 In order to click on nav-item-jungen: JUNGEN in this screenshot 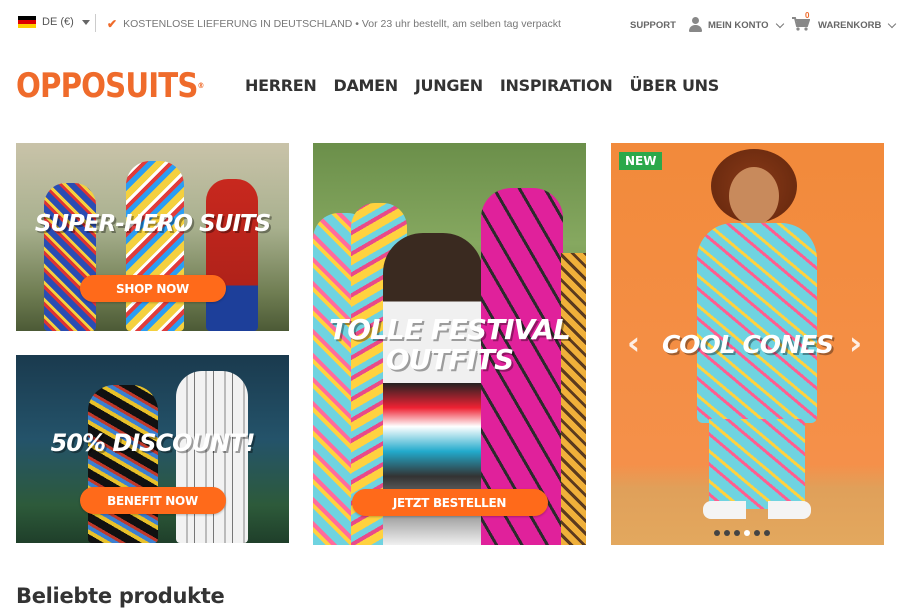, I will do `click(449, 85)`.